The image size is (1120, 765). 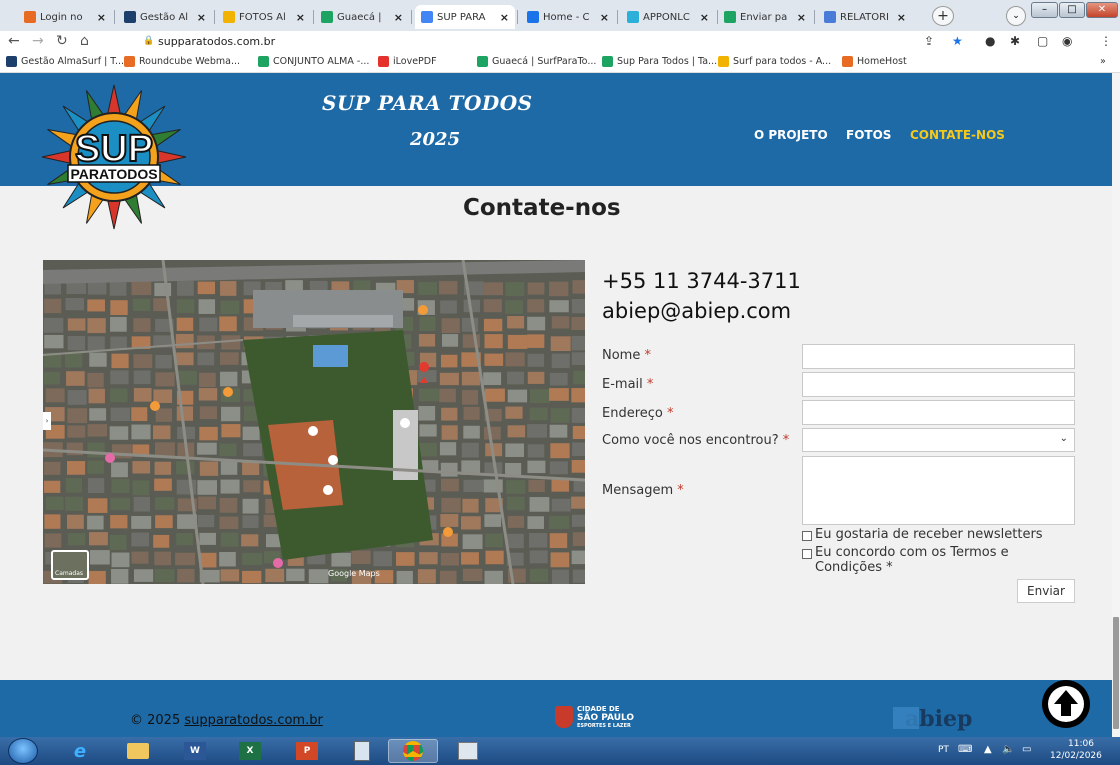 I want to click on maximize-button: □, so click(x=1072, y=10).